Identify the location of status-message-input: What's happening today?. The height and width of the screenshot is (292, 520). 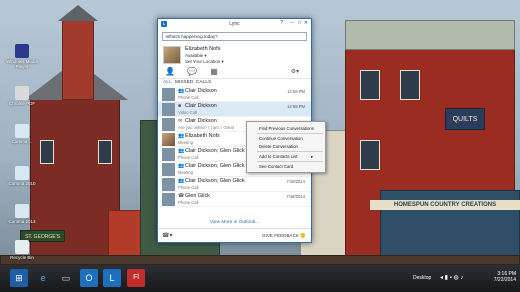
(234, 36).